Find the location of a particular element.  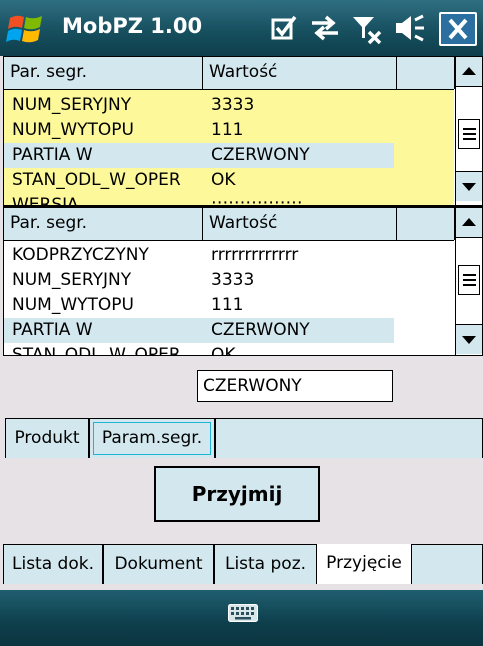

close-button is located at coordinates (458, 29).